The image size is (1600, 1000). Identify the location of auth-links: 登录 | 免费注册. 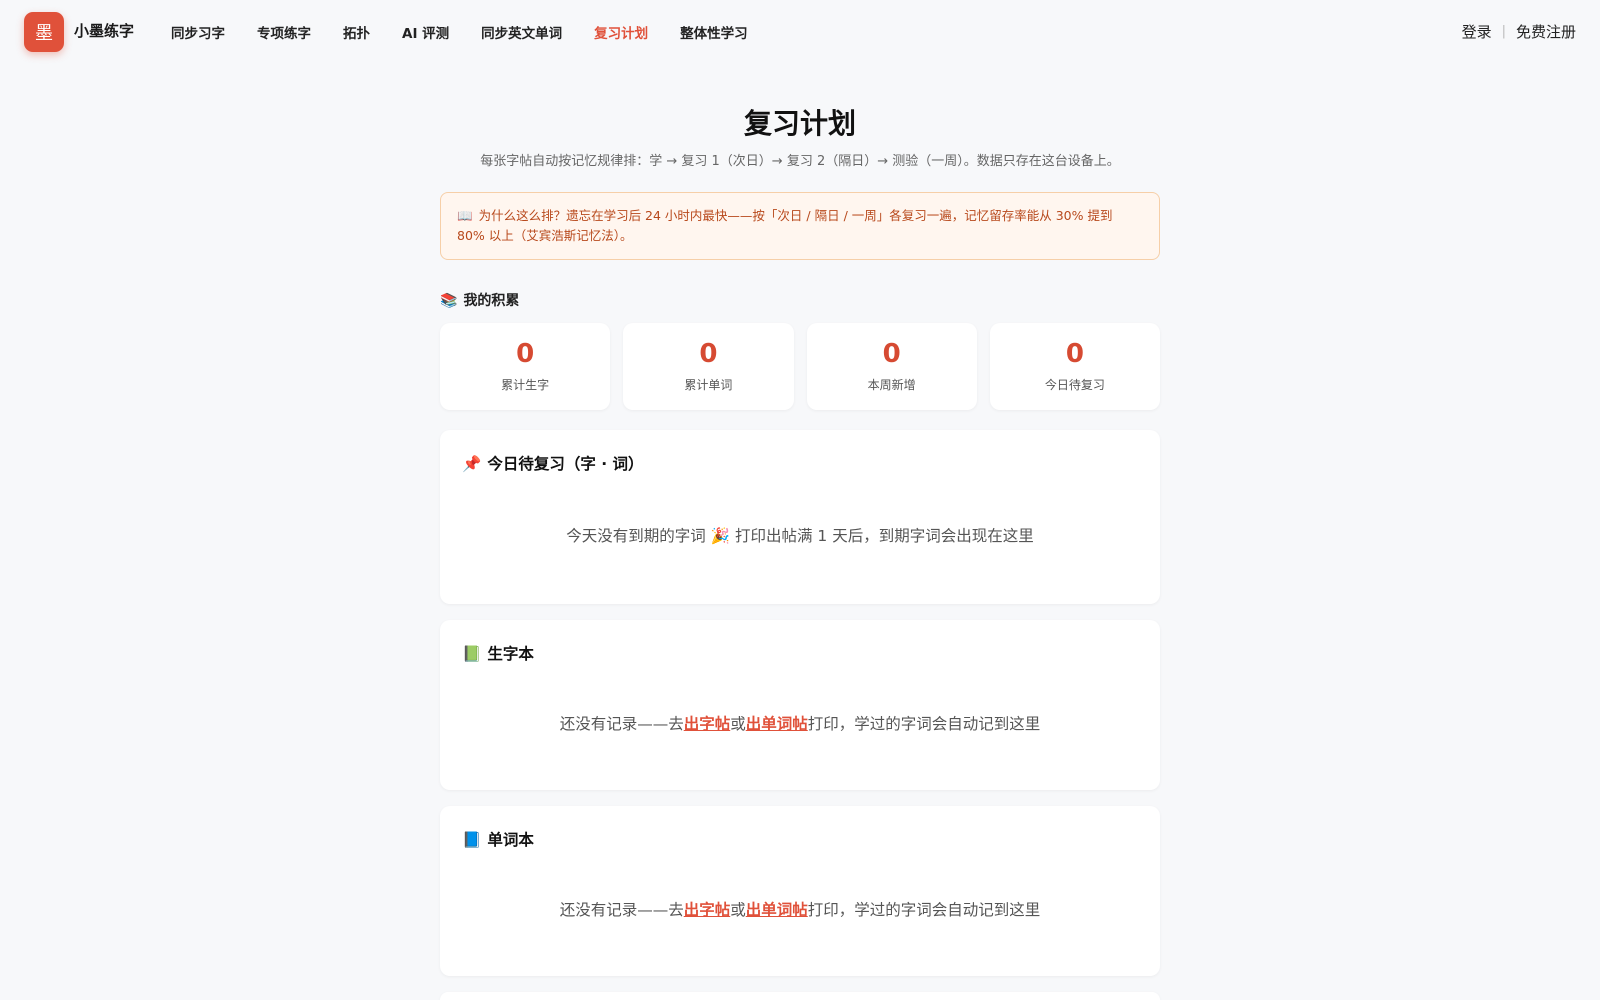
(1519, 31).